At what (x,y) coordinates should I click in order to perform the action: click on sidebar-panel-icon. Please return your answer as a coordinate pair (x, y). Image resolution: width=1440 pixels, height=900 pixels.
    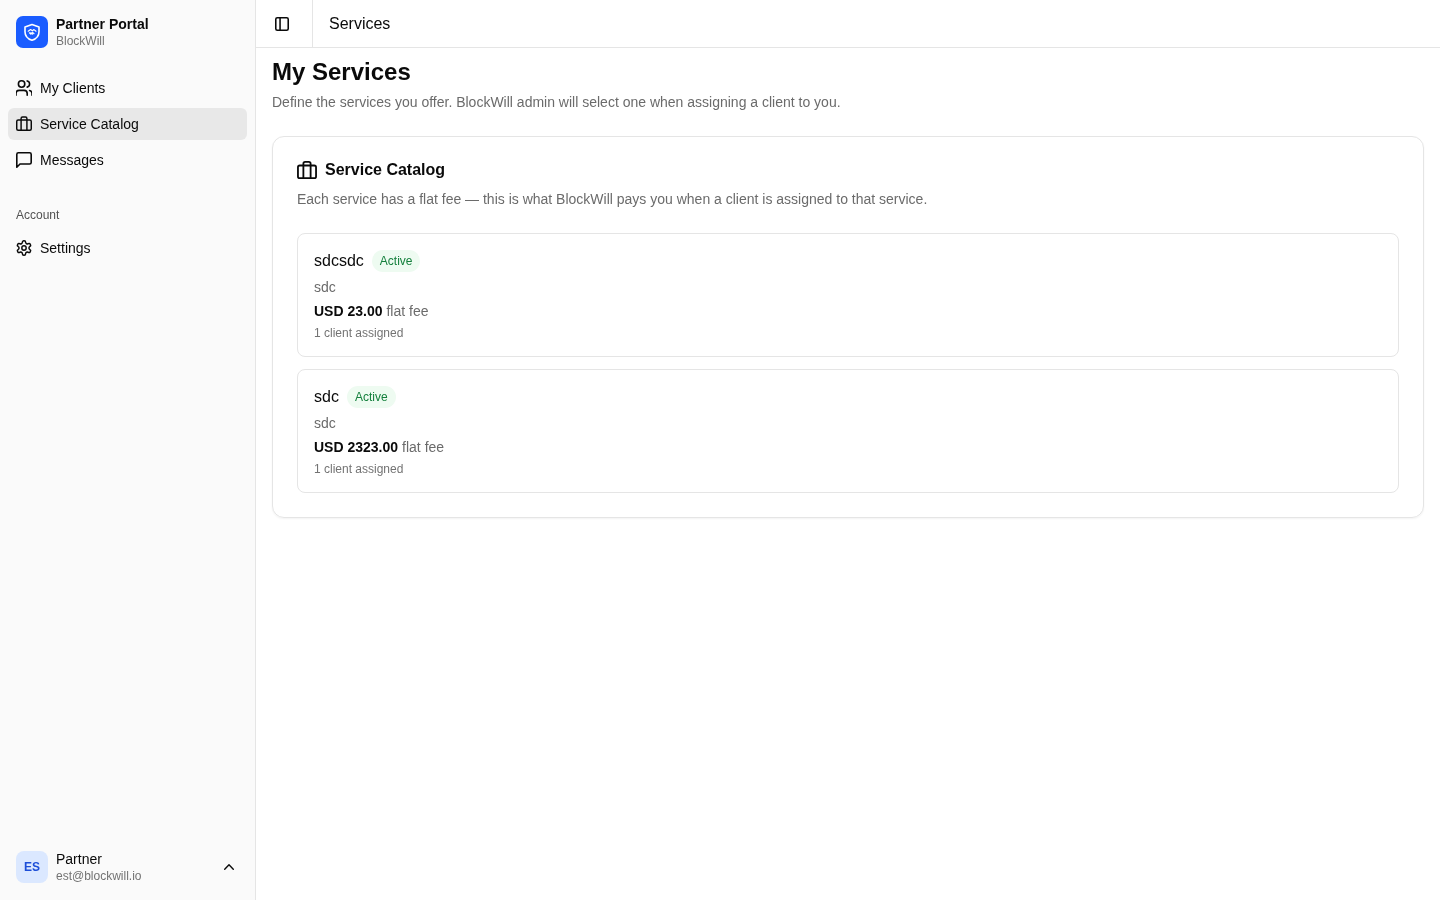
    Looking at the image, I should click on (282, 23).